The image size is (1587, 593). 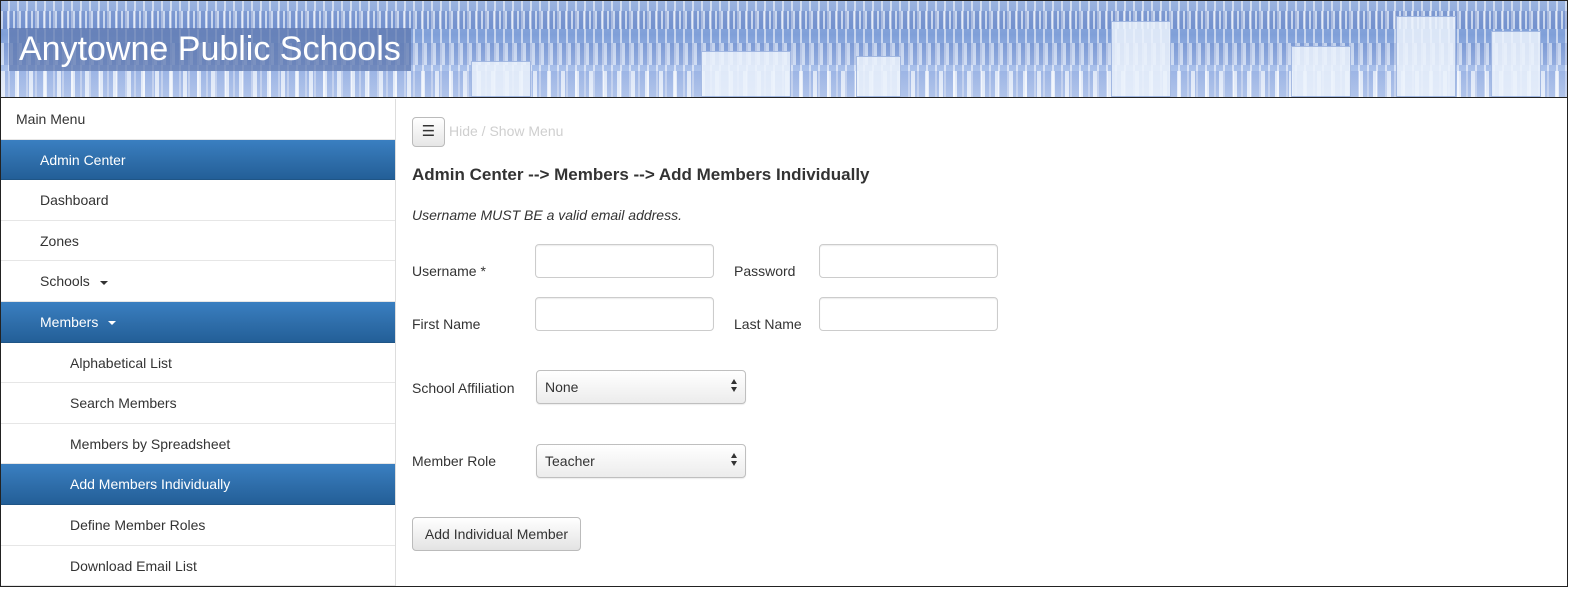 I want to click on school-affiliation-select: None, so click(x=641, y=387).